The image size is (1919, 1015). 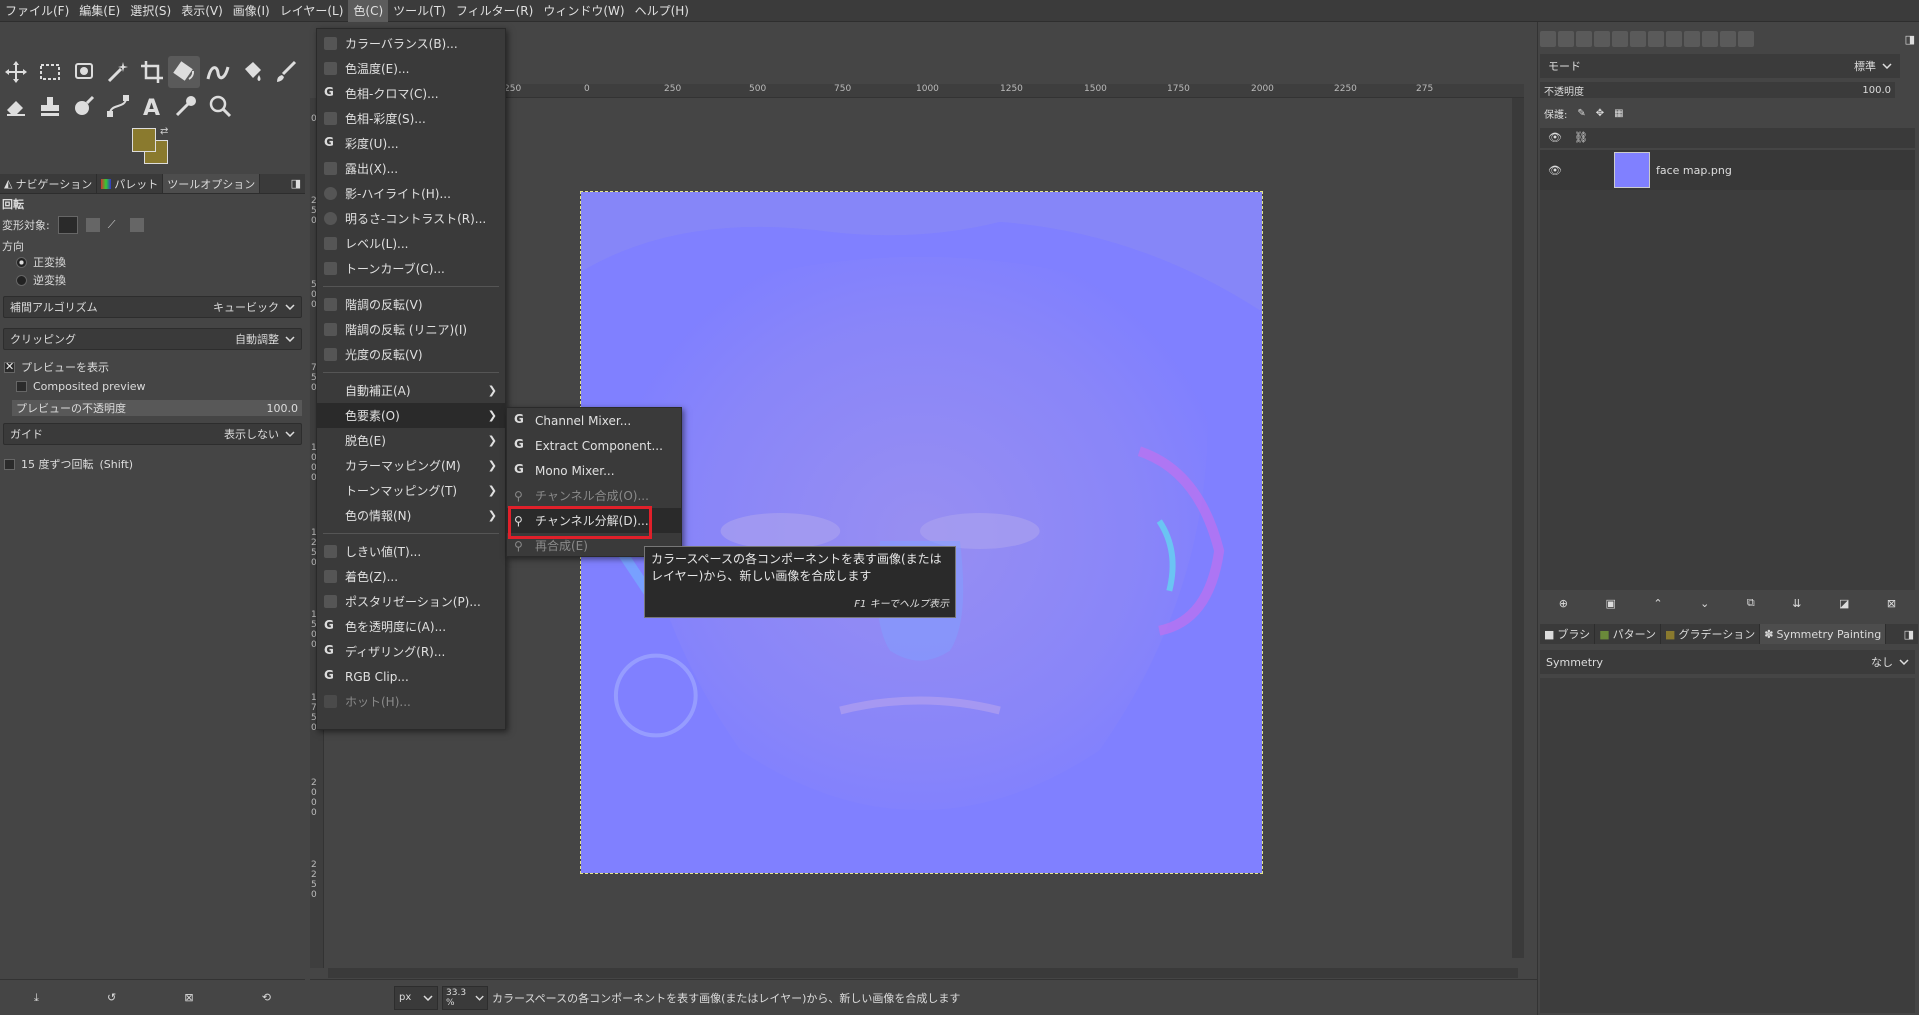 I want to click on menu-item-components: 色要素(O) ❯, so click(x=411, y=415).